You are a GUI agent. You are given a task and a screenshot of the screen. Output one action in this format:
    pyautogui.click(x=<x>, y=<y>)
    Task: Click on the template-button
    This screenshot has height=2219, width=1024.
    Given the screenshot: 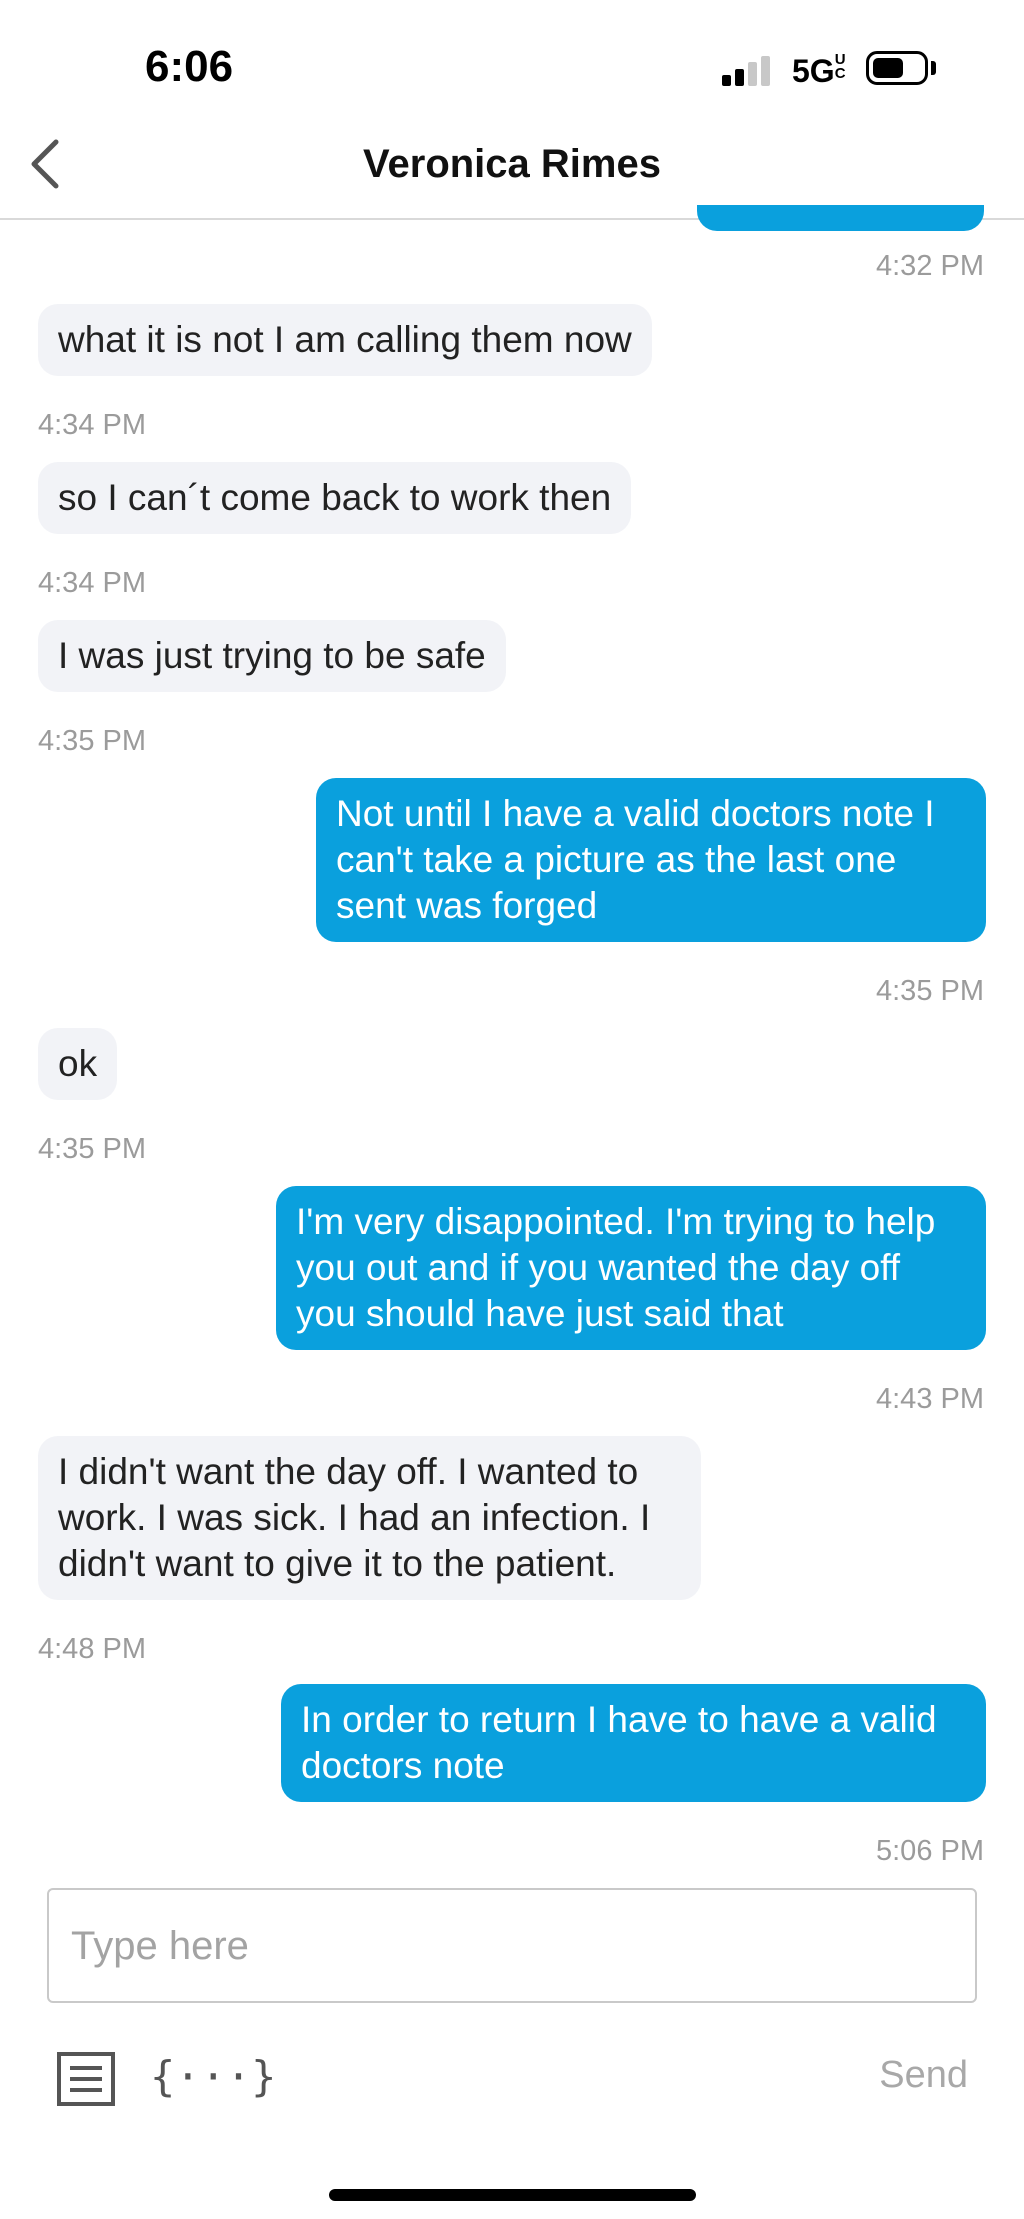 What is the action you would take?
    pyautogui.click(x=86, y=2079)
    